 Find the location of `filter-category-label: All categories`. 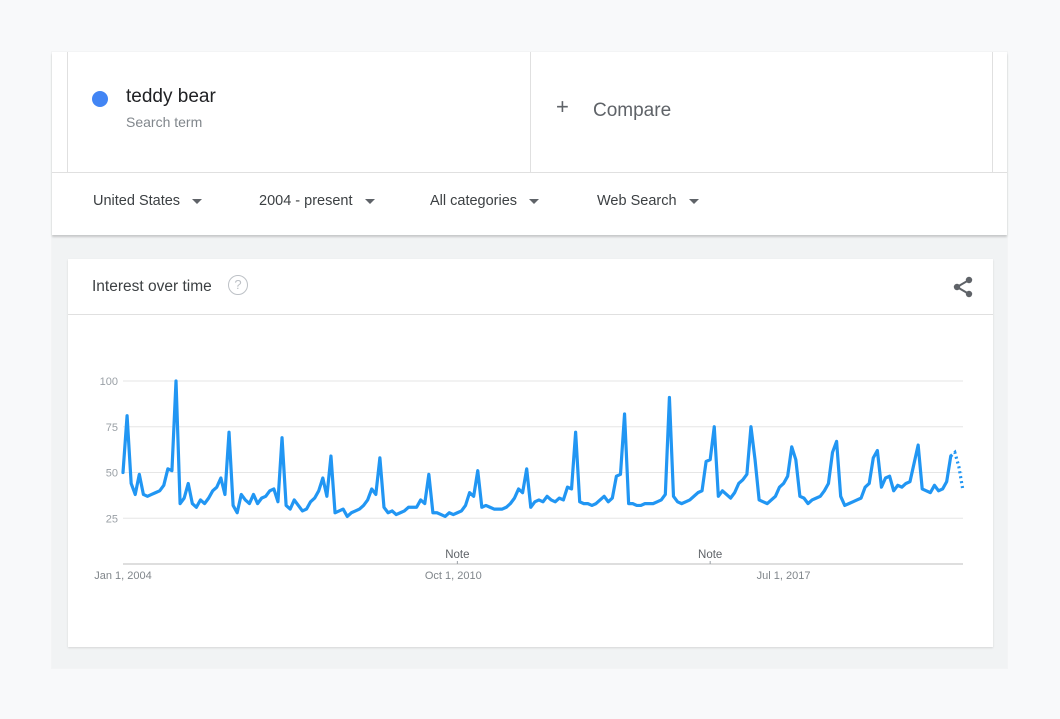

filter-category-label: All categories is located at coordinates (474, 201).